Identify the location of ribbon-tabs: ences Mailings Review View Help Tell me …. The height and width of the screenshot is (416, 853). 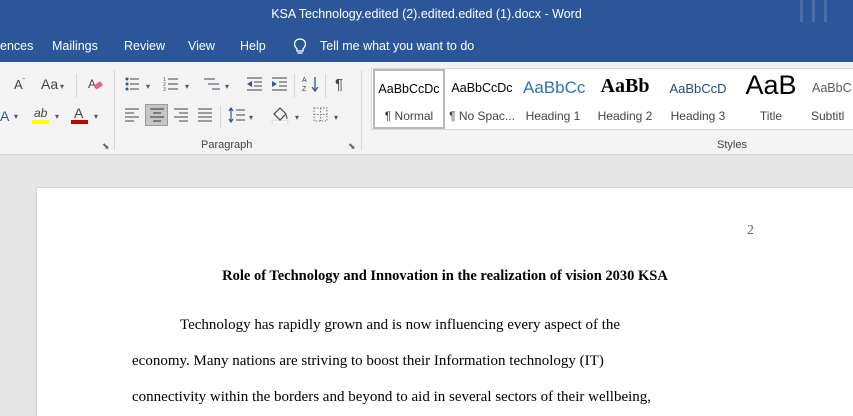
(426, 46).